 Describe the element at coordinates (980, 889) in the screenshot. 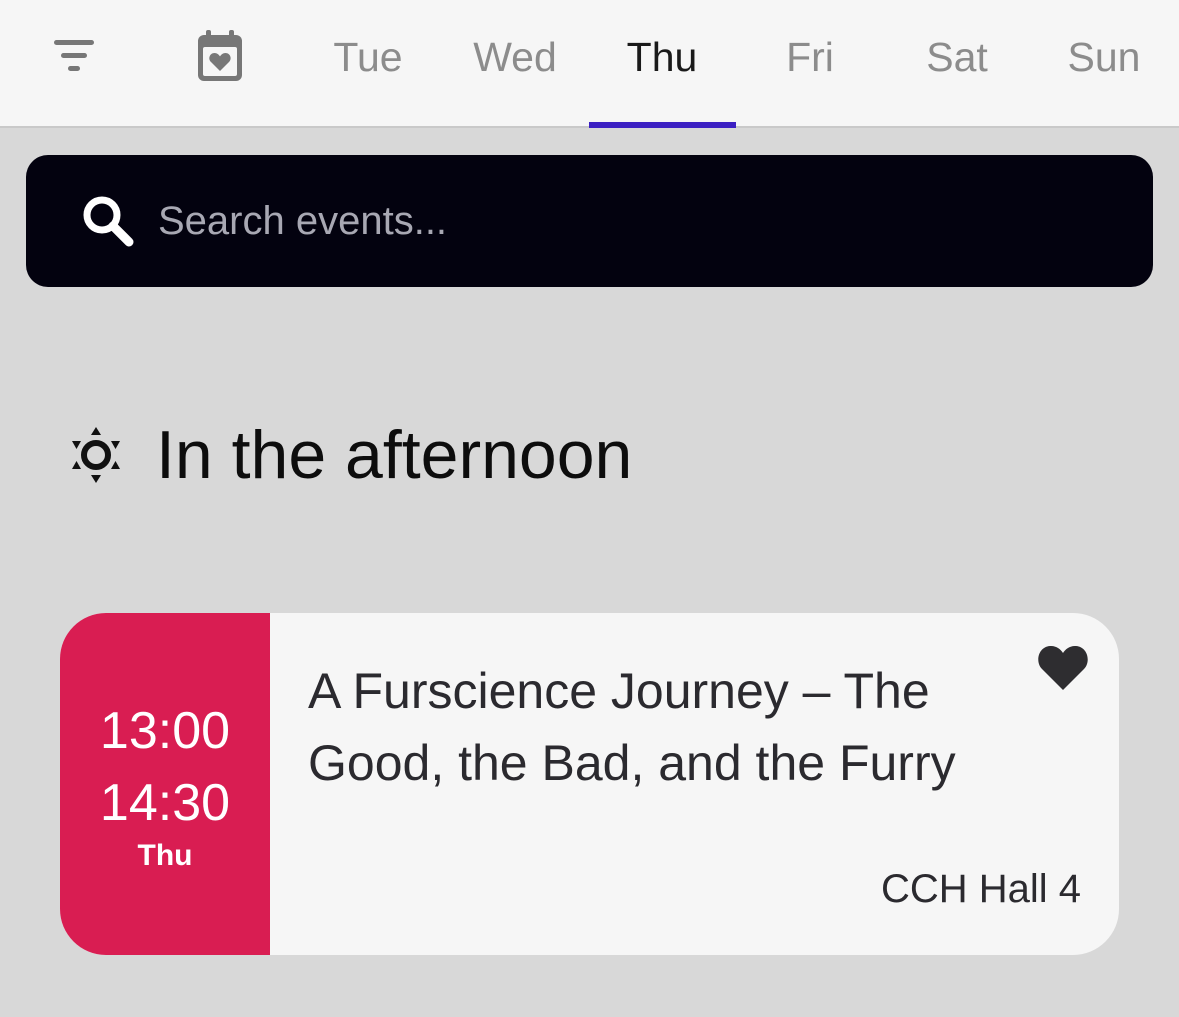

I see `event-location: CCH Hall 4` at that location.